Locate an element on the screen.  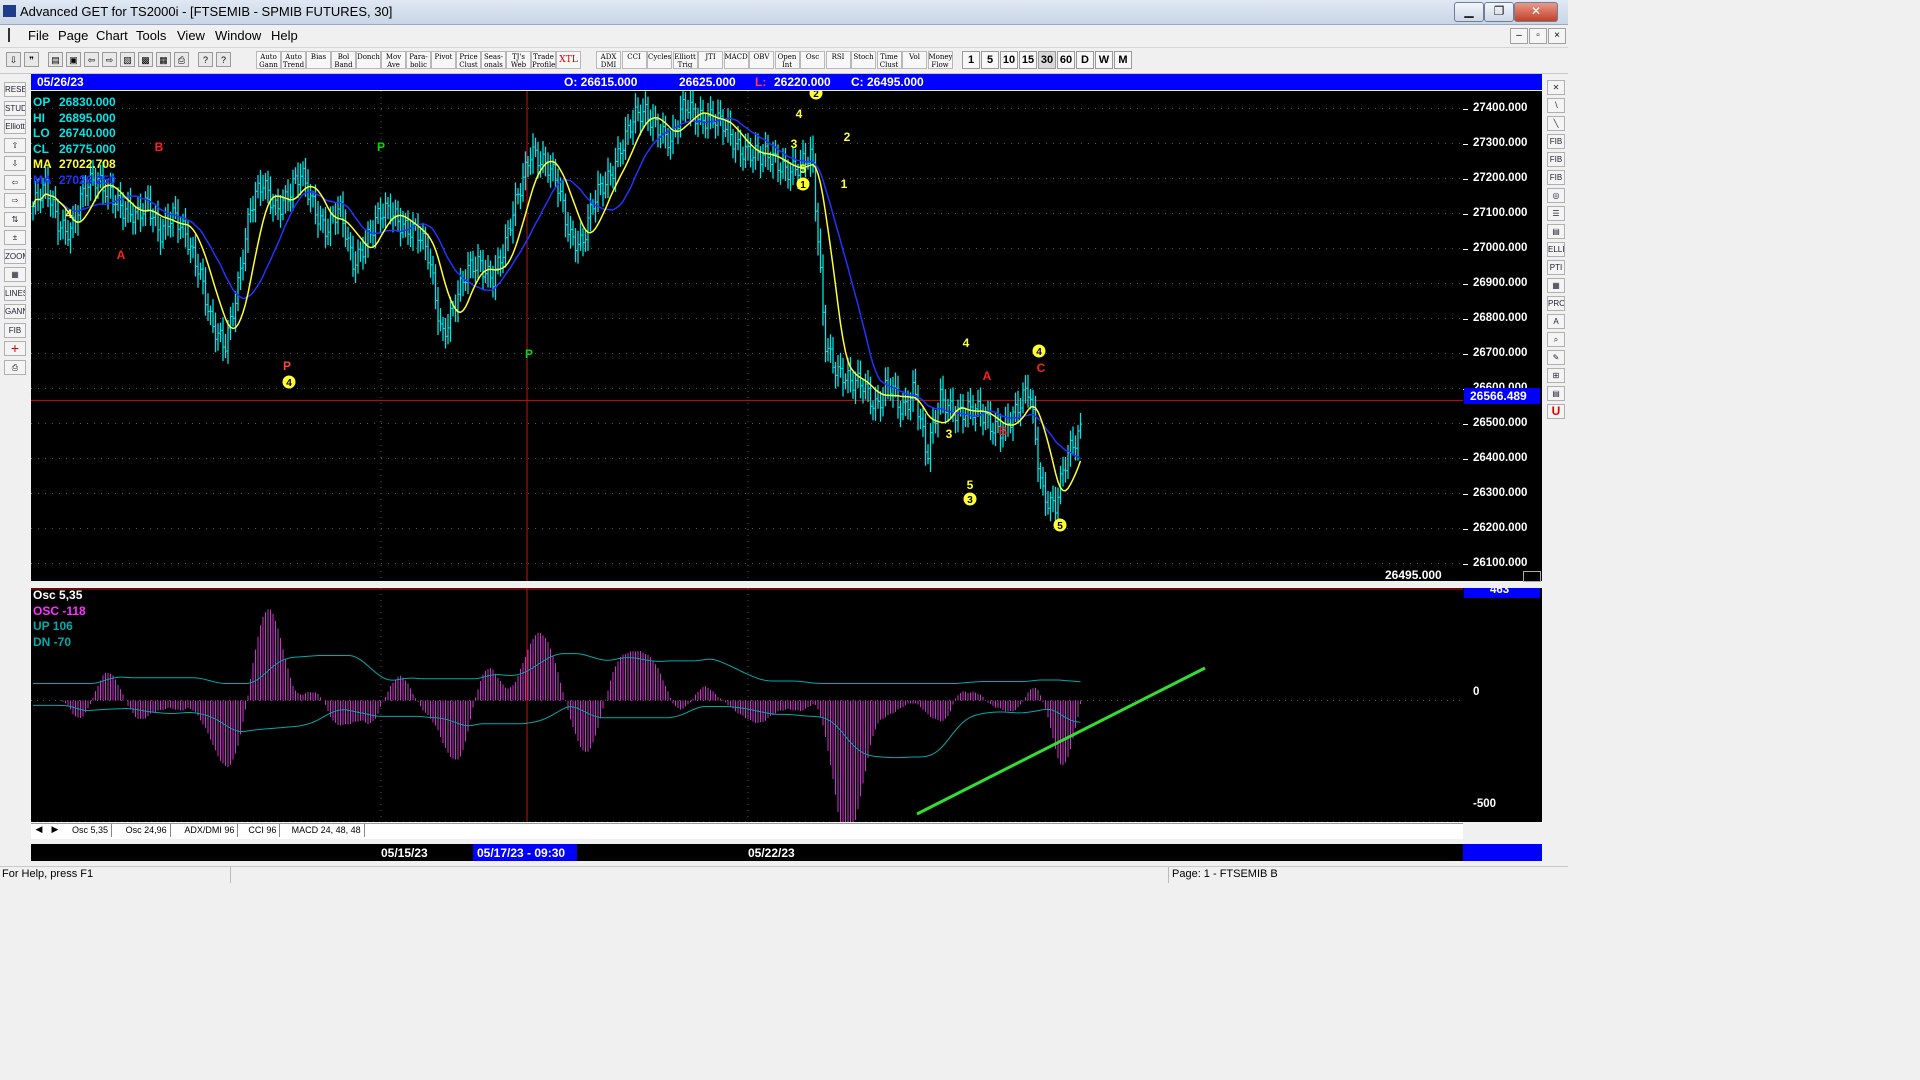
right-tool-3: FIB RET is located at coordinates (1556, 141).